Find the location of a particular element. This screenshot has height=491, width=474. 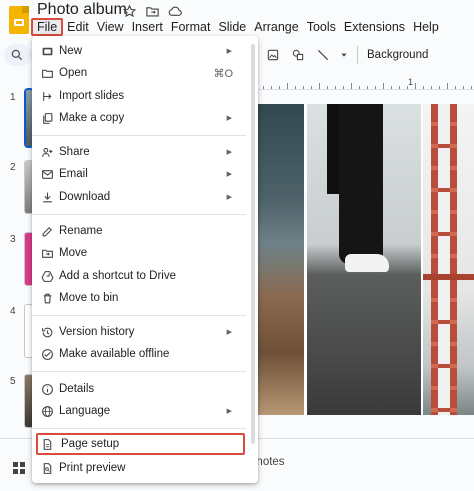

menu-item-label: Open is located at coordinates (73, 73).